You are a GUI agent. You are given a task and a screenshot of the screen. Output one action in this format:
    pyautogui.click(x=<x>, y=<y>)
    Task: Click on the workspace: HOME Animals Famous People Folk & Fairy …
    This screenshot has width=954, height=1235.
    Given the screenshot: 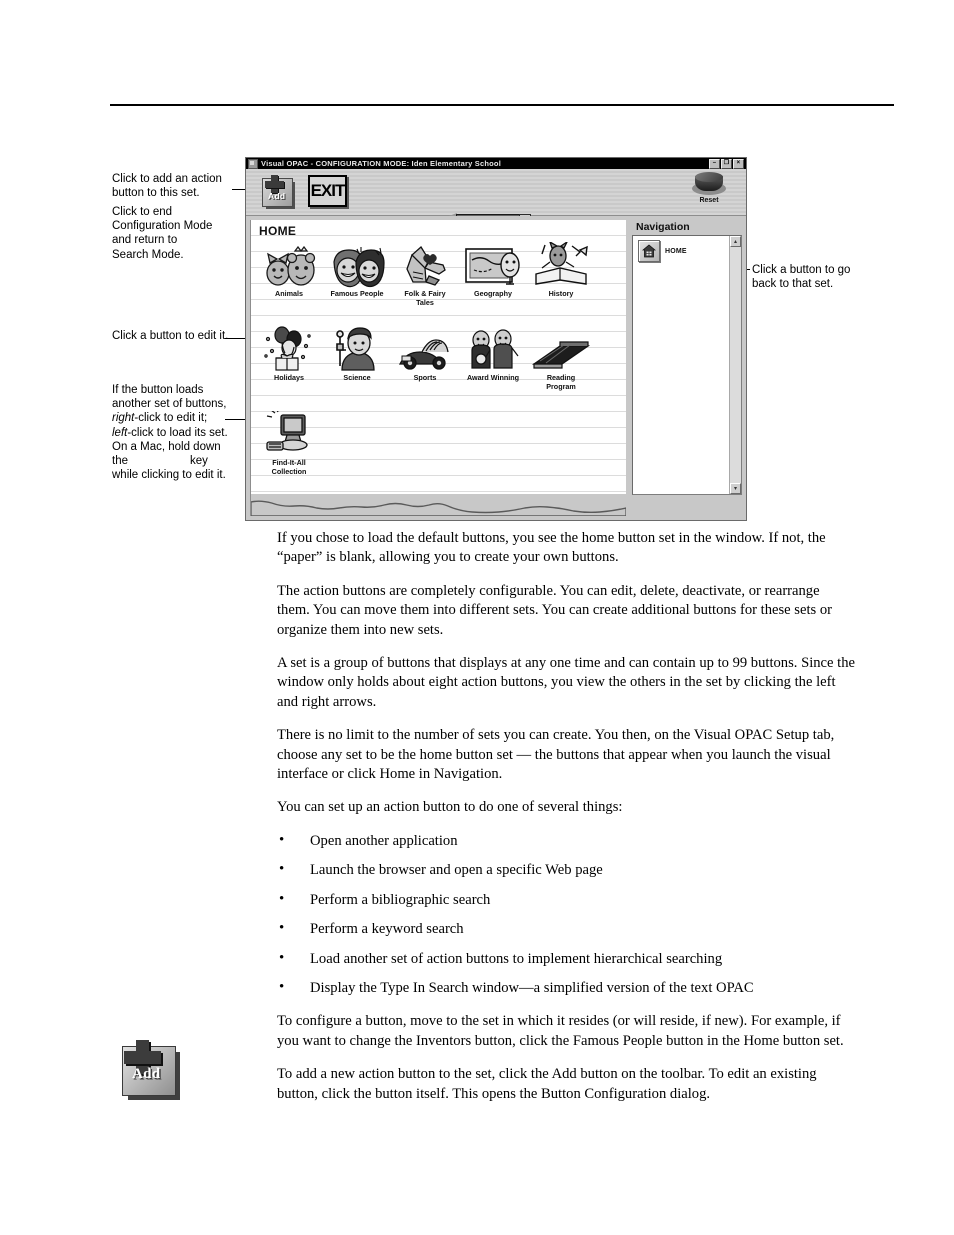 What is the action you would take?
    pyautogui.click(x=496, y=368)
    